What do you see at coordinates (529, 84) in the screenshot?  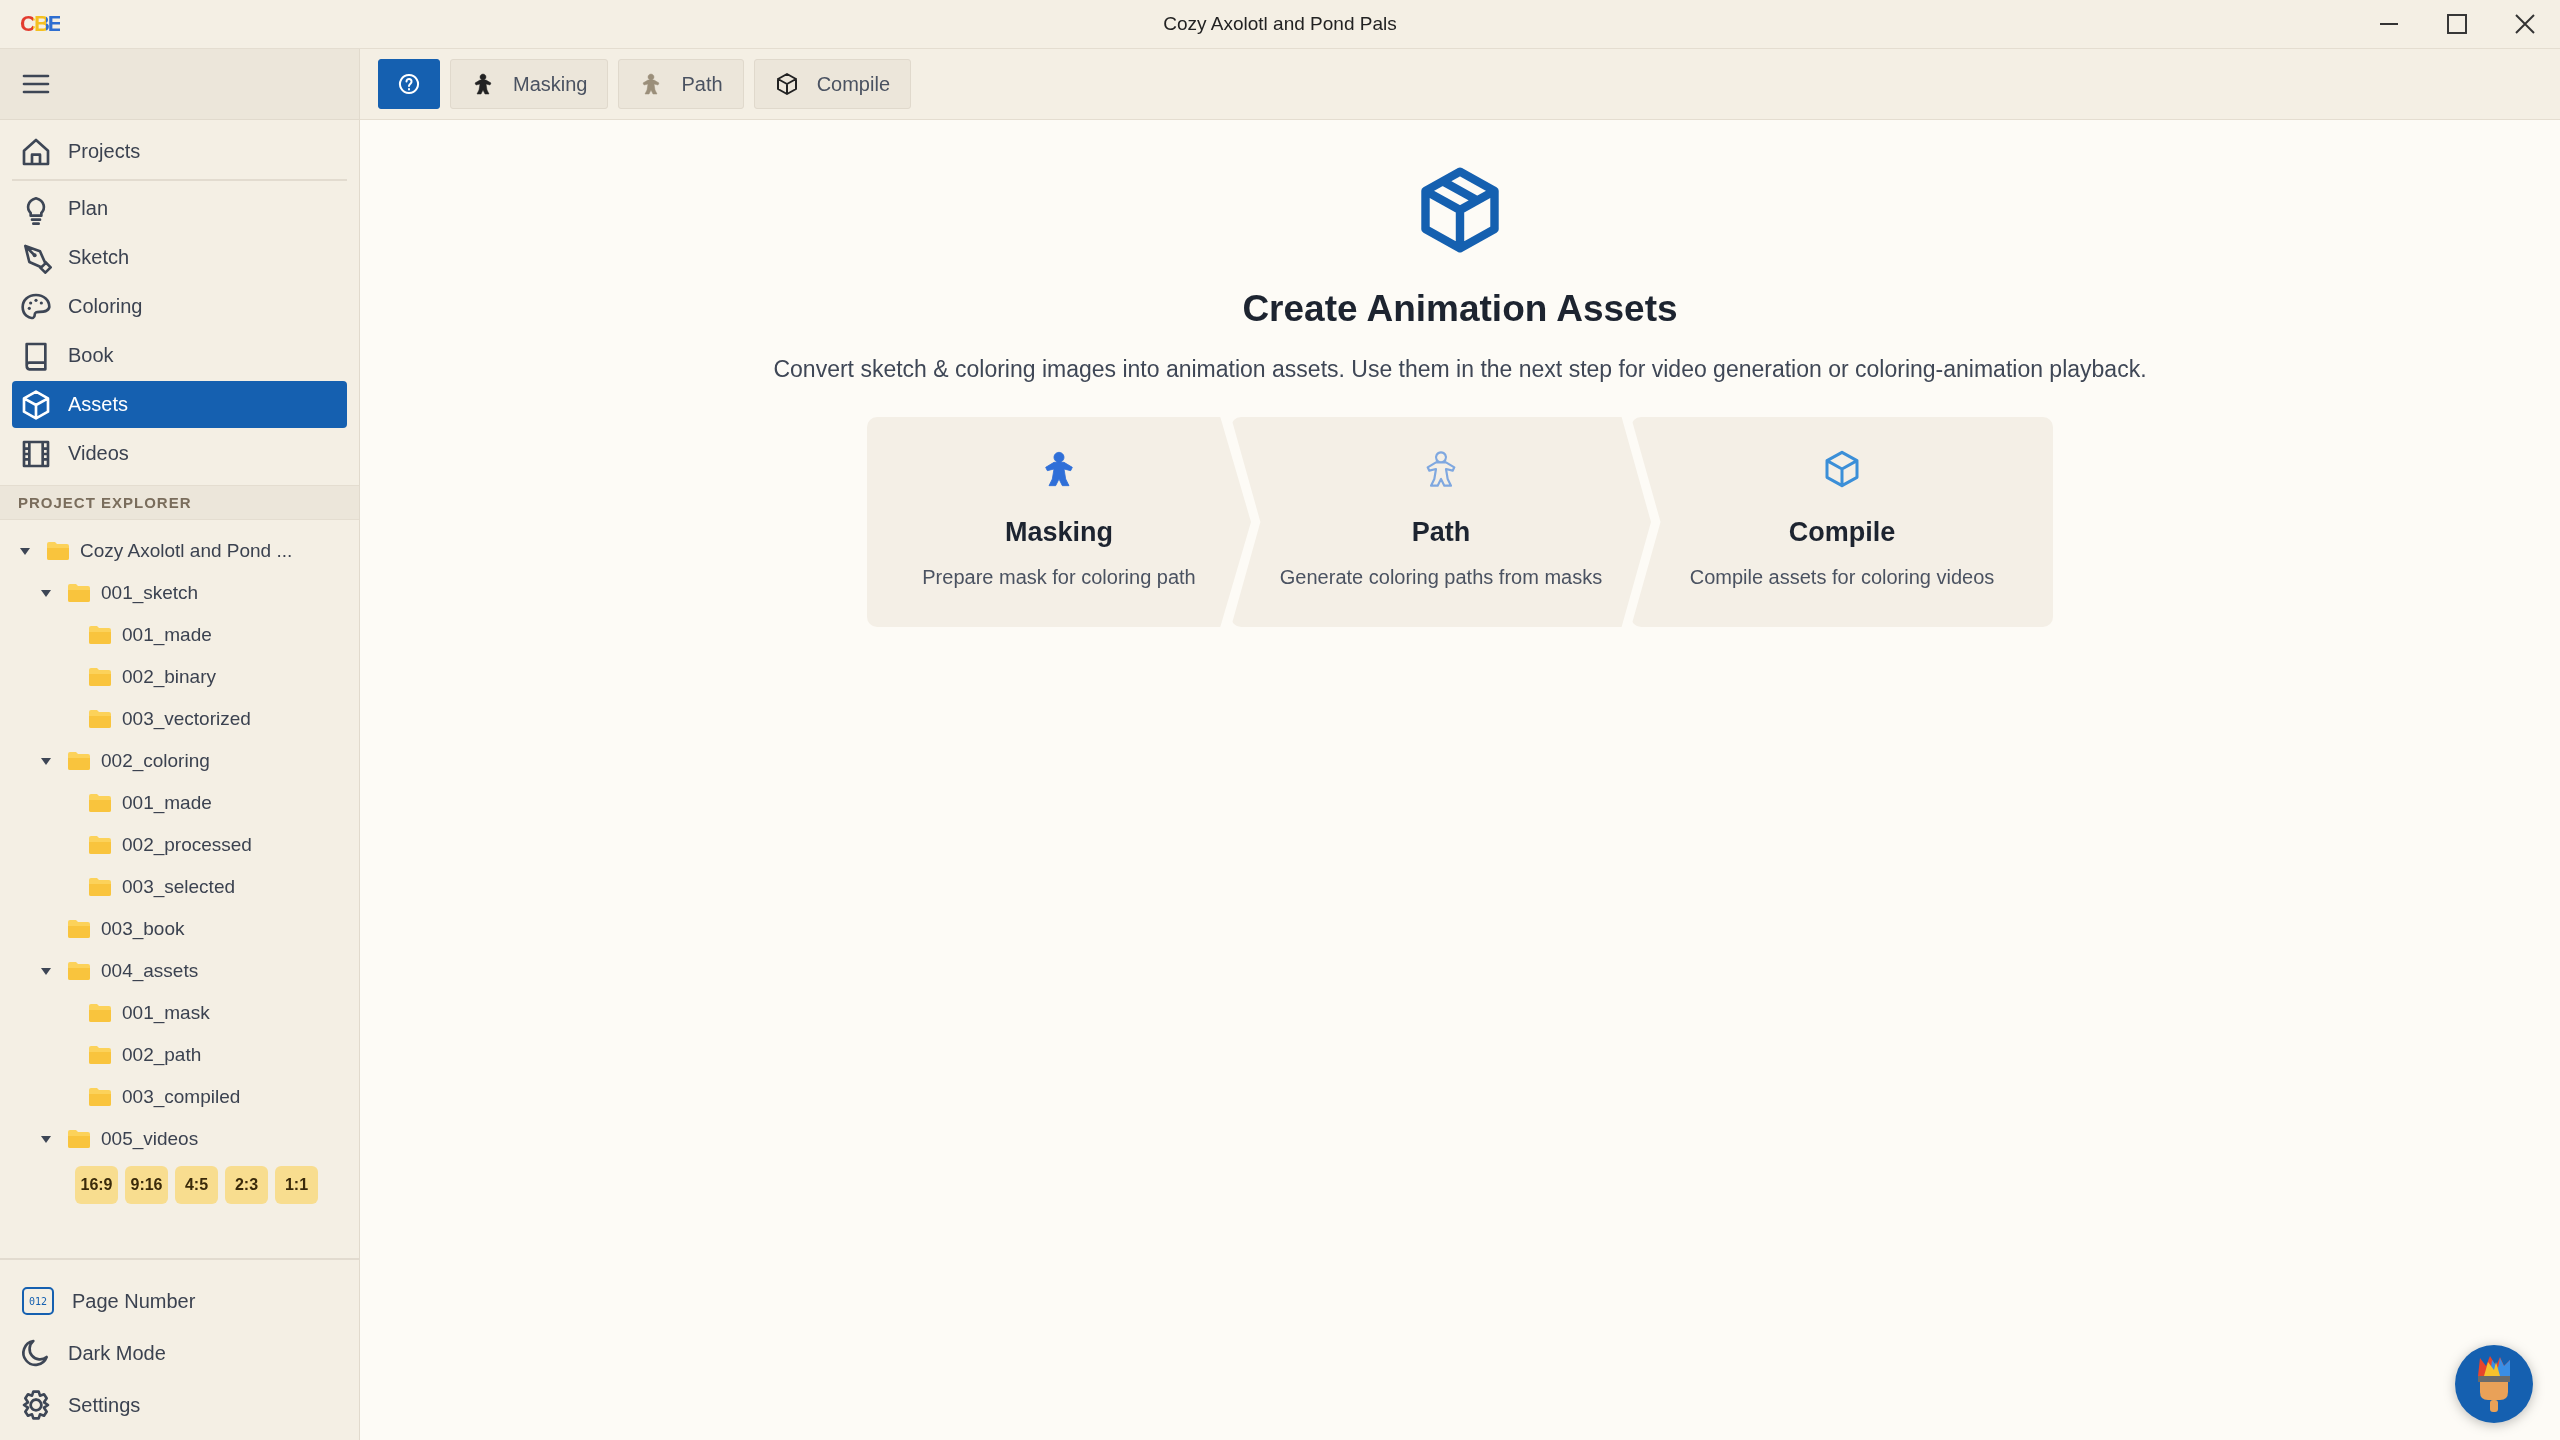 I see `toolbar-button: Masking` at bounding box center [529, 84].